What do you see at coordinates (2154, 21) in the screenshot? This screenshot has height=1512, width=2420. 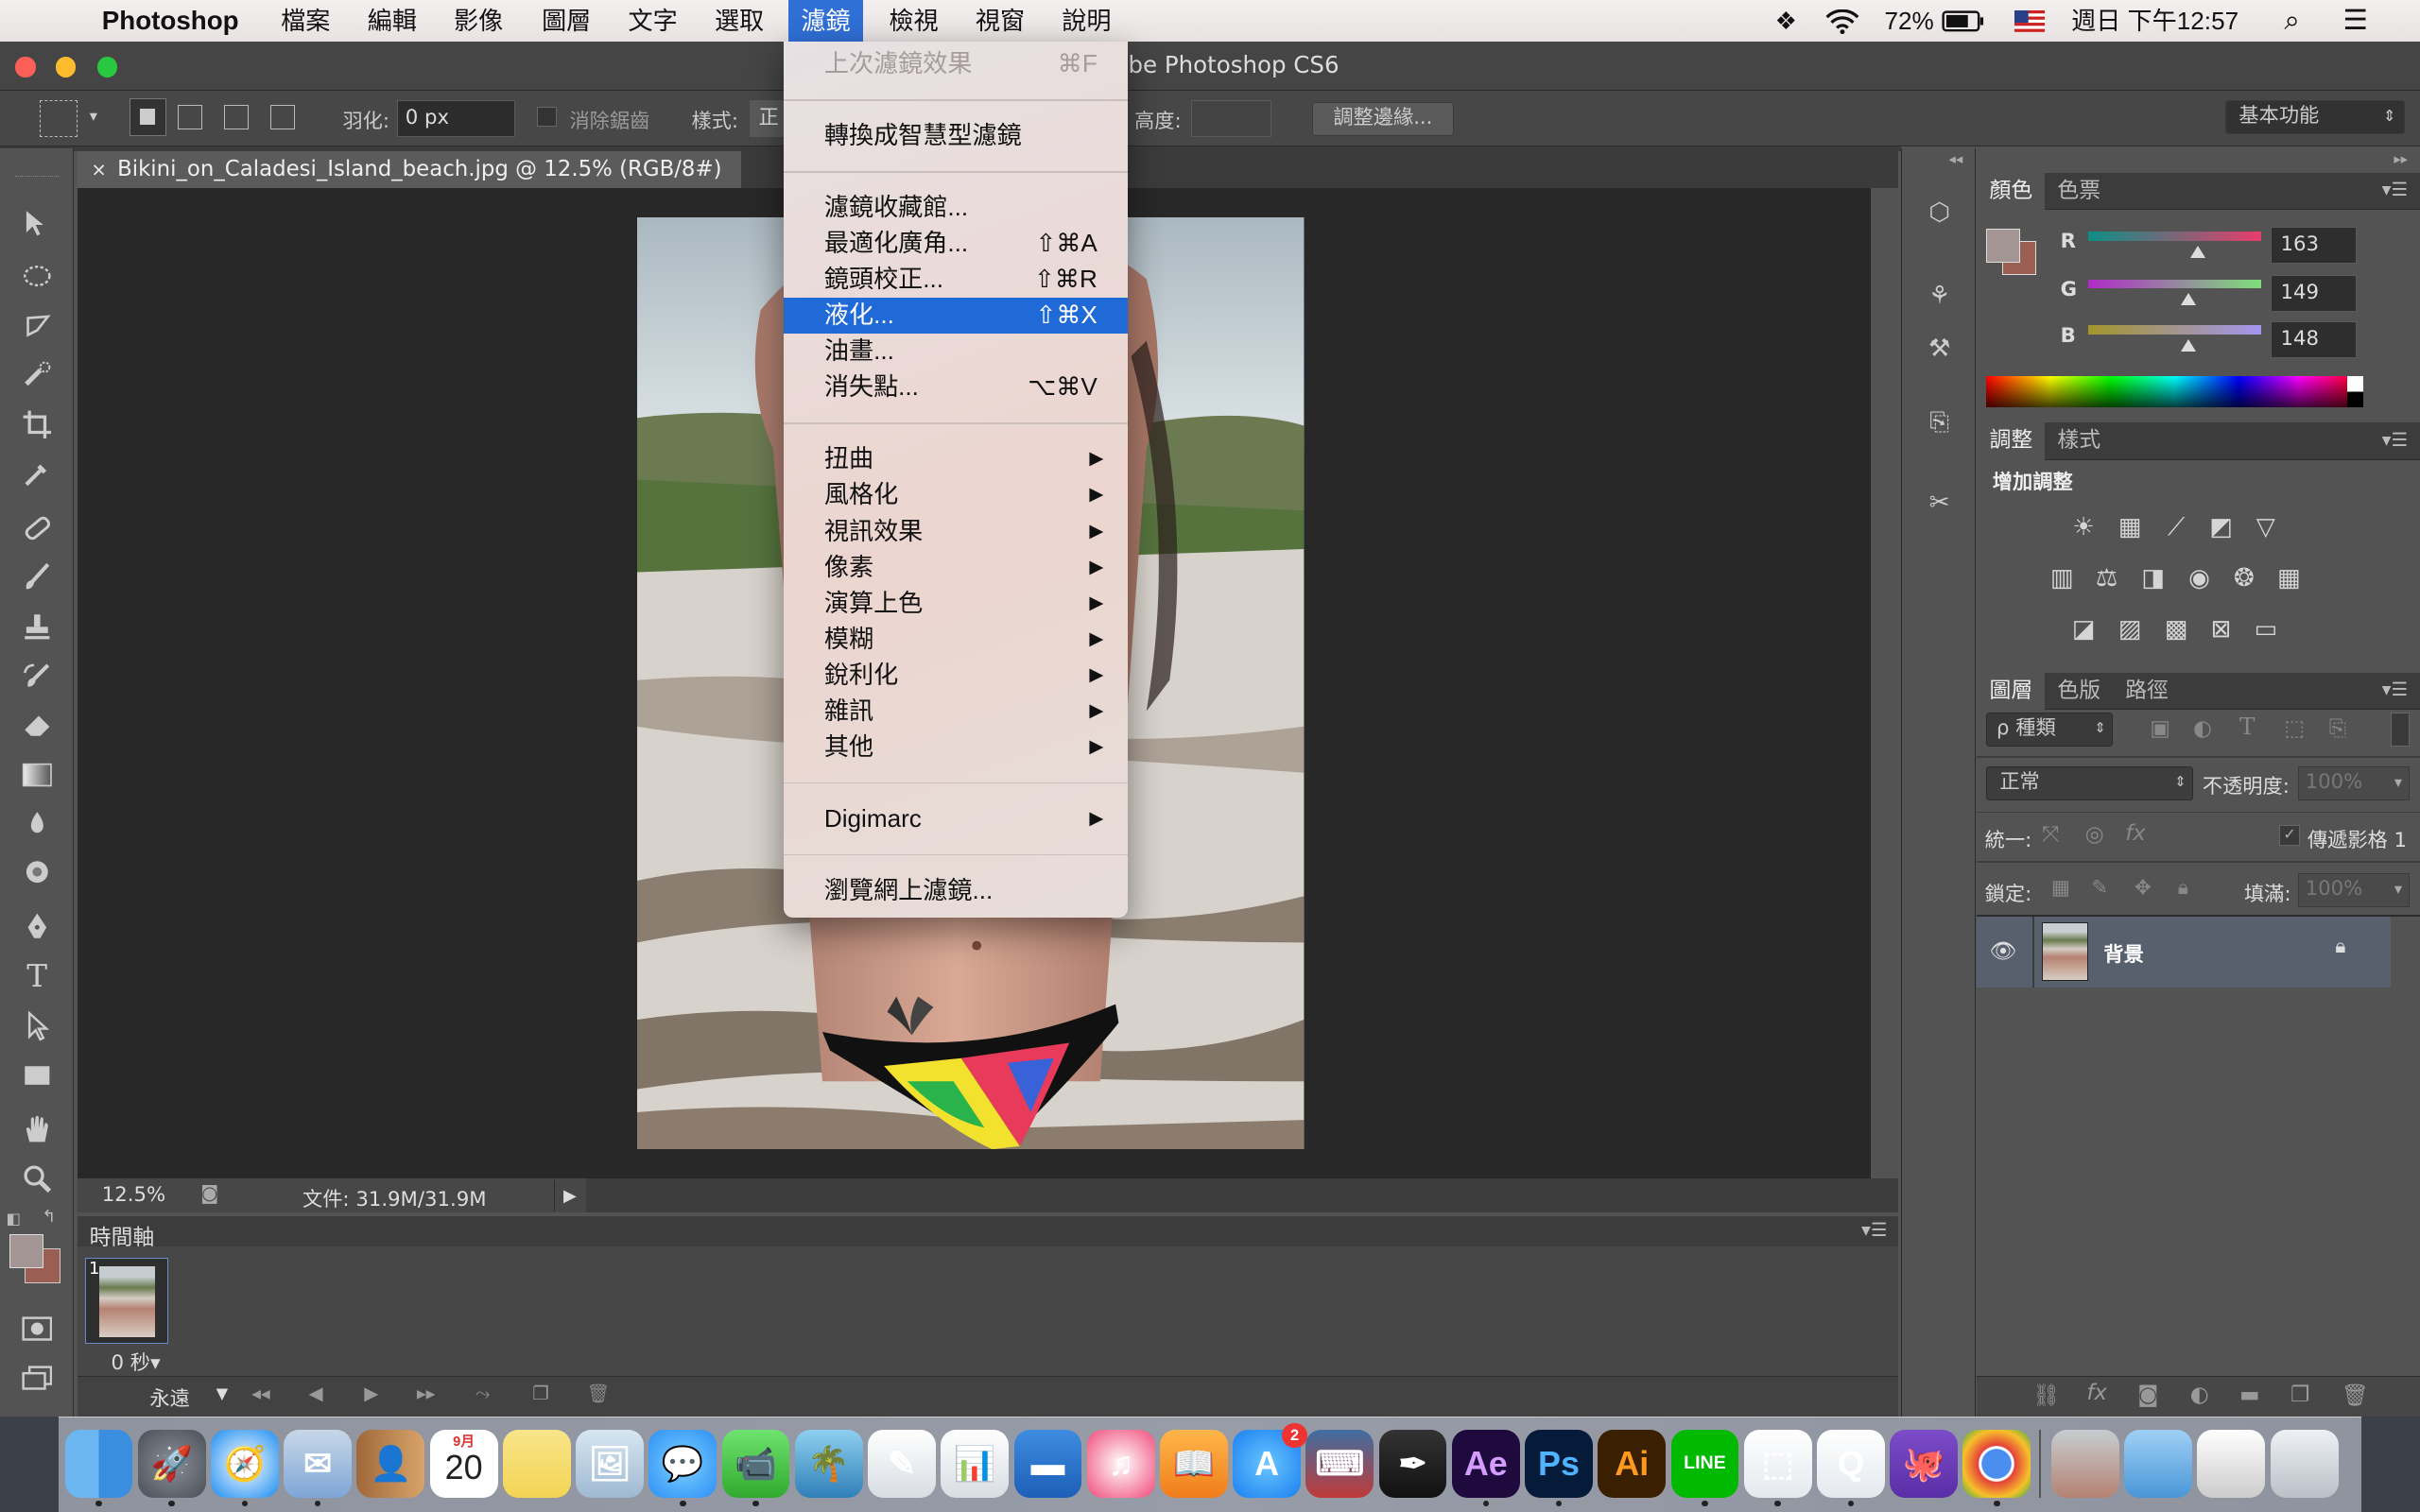 I see `clock: 週日 下午12:57` at bounding box center [2154, 21].